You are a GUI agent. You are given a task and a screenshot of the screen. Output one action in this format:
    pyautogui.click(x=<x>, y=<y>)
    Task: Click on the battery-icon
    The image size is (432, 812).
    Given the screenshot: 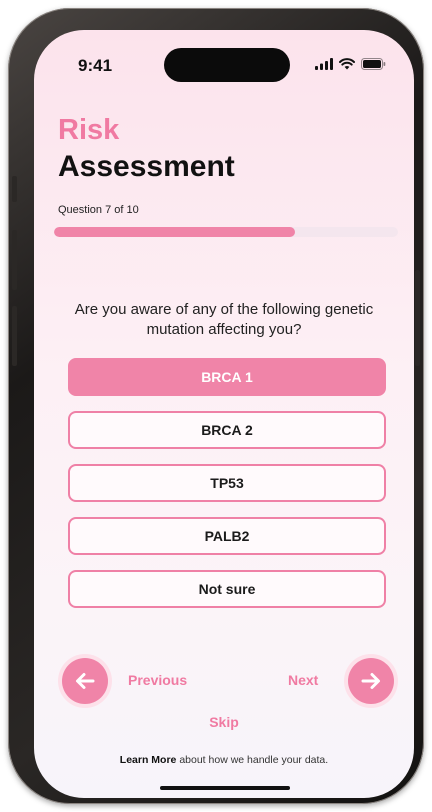 What is the action you would take?
    pyautogui.click(x=373, y=64)
    